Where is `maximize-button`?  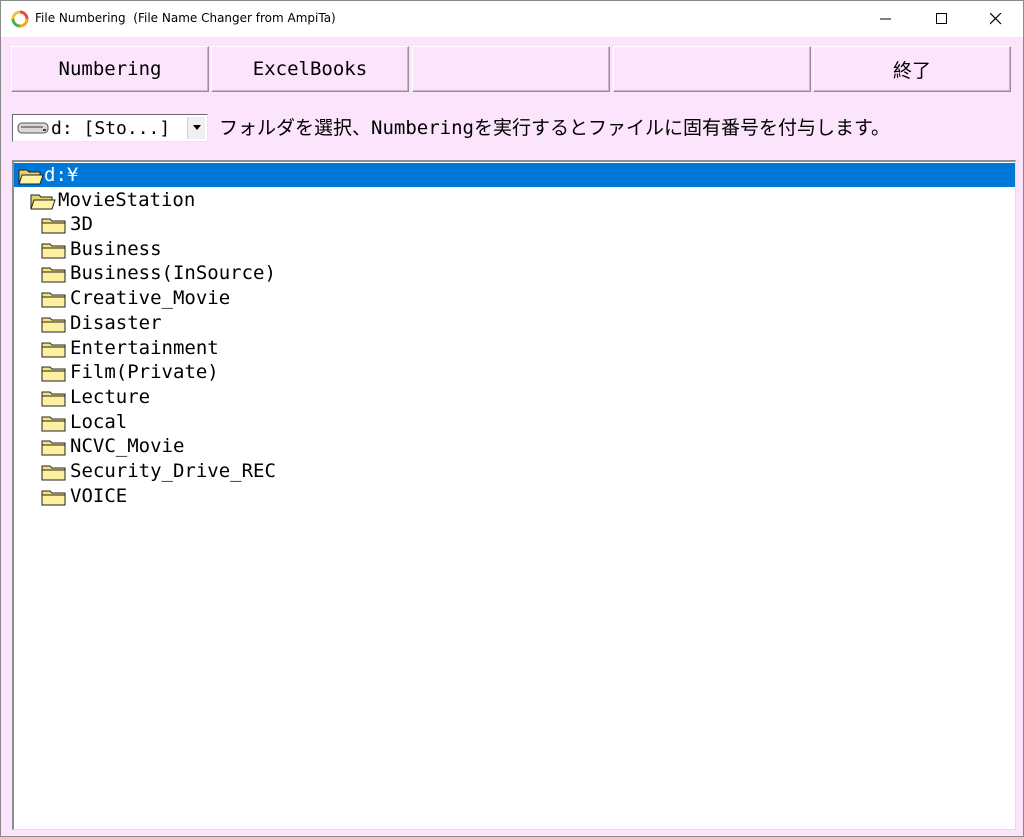 maximize-button is located at coordinates (942, 19).